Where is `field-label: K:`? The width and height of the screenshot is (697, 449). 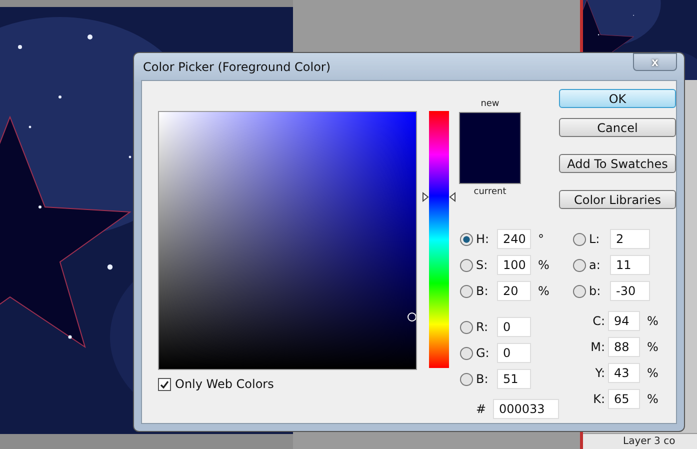 field-label: K: is located at coordinates (598, 399).